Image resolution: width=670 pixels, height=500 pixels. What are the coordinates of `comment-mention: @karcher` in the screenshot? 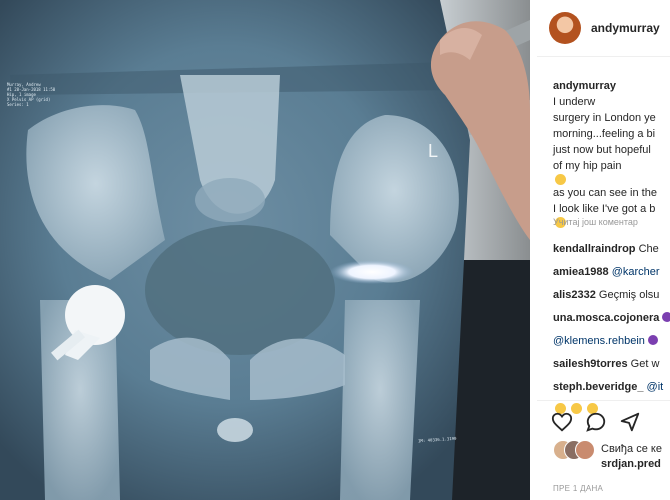 It's located at (636, 272).